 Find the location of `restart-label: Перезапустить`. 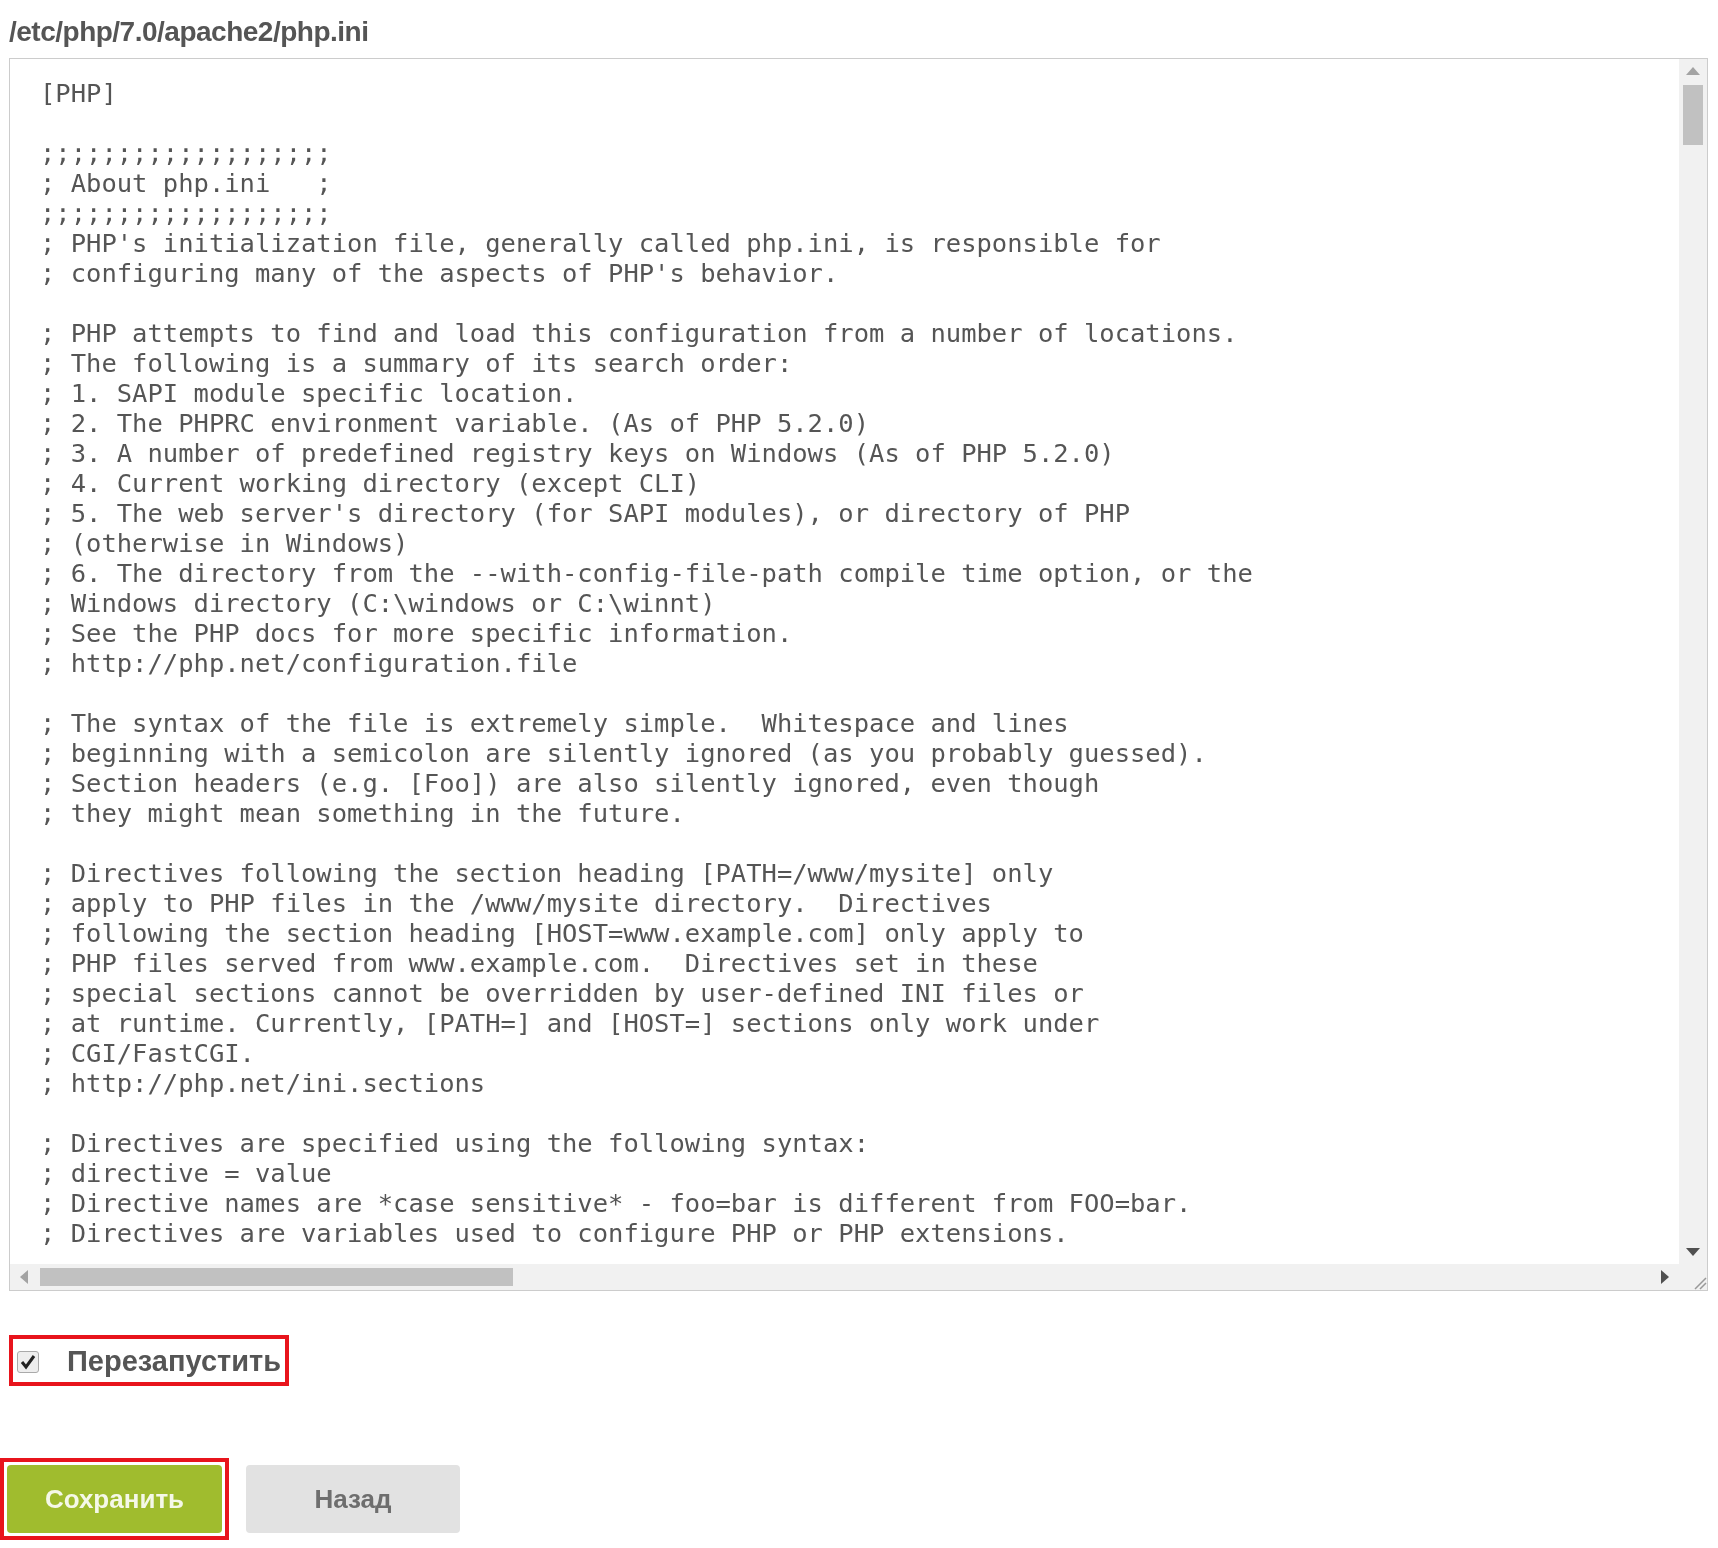

restart-label: Перезапустить is located at coordinates (174, 1361).